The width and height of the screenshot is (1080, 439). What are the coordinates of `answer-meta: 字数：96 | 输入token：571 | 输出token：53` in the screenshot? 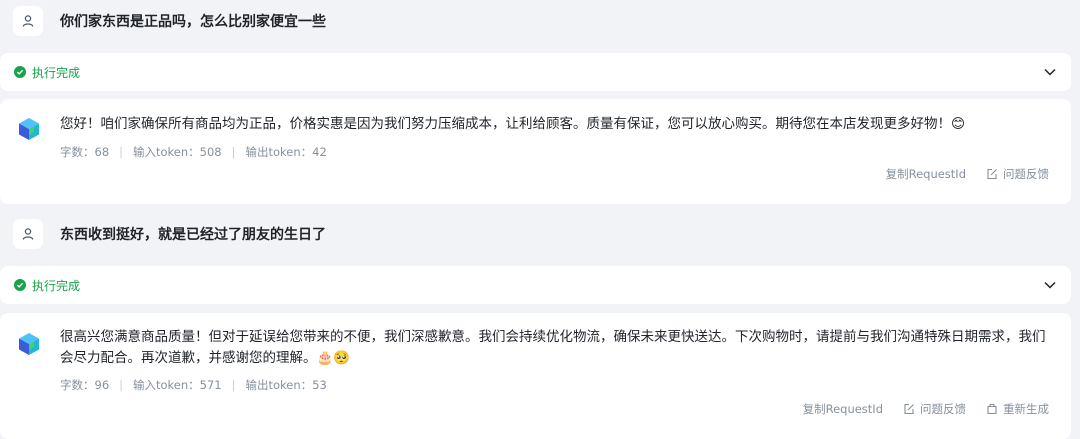 It's located at (193, 385).